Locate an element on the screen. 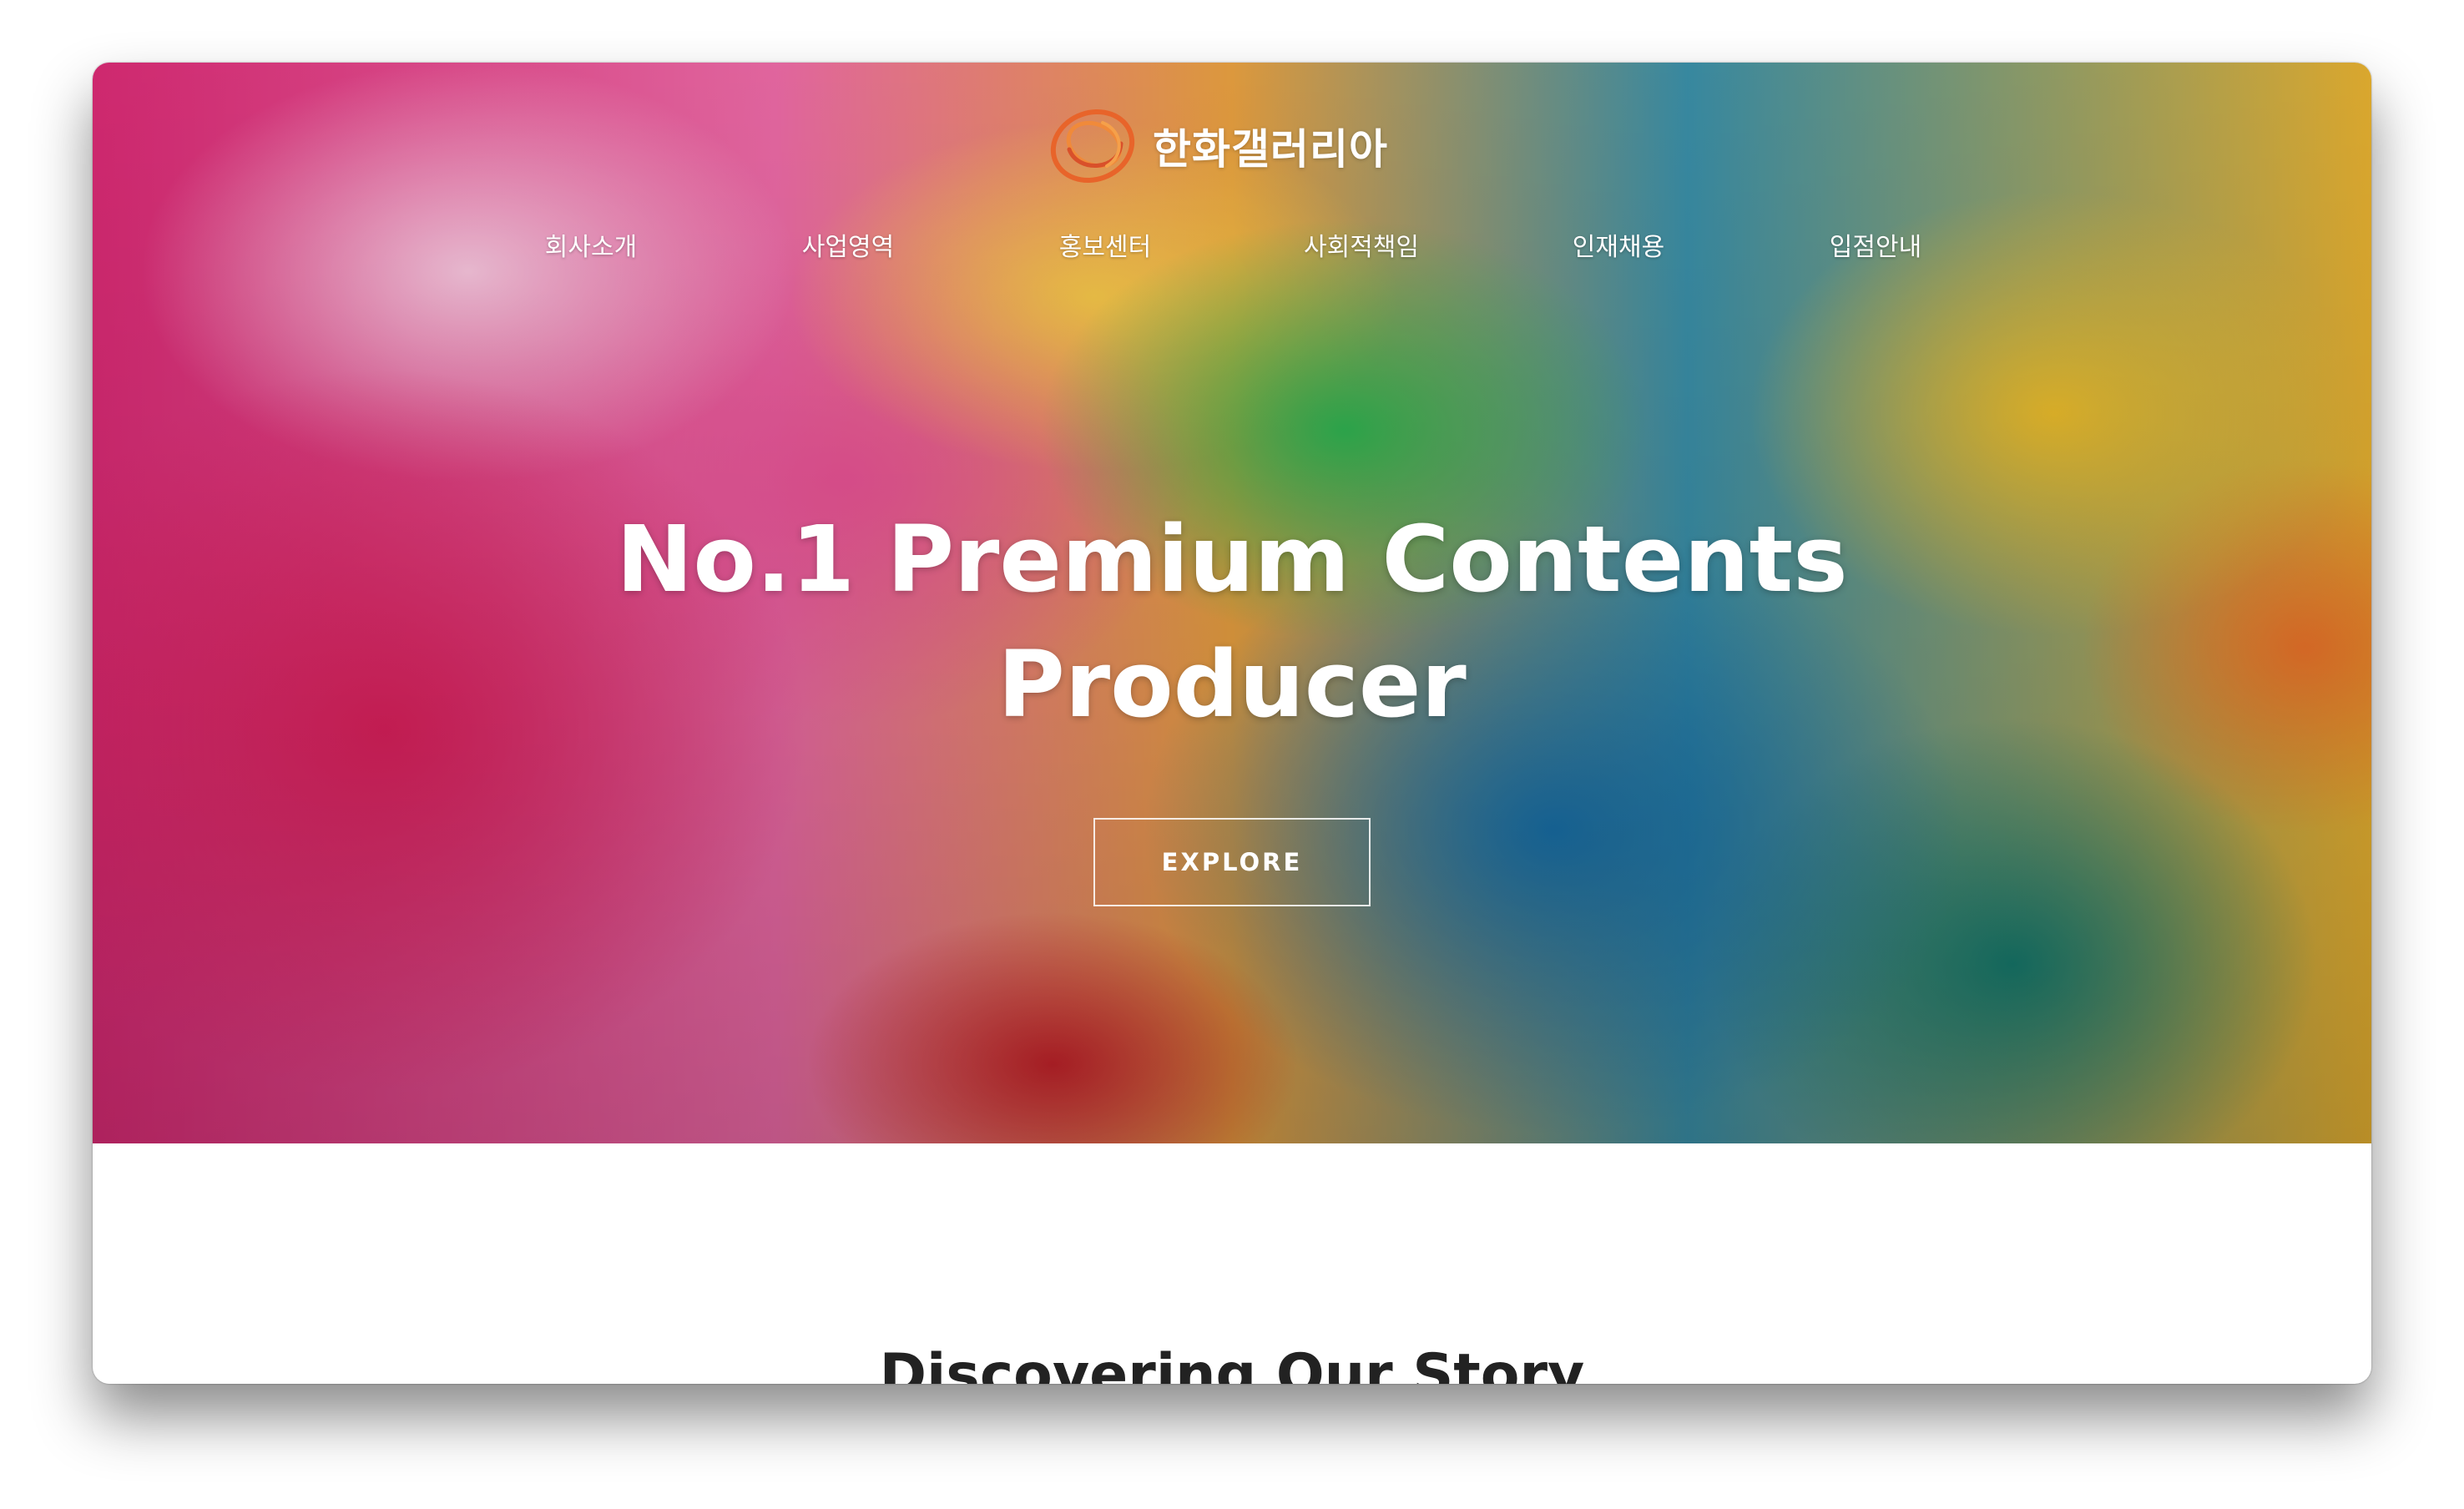  nav-item-careers: 인재채용 is located at coordinates (1618, 245).